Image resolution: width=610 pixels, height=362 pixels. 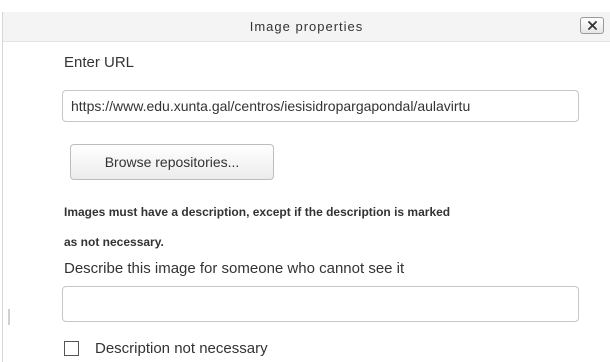 What do you see at coordinates (71, 348) in the screenshot?
I see `description-not-necessary-checkbox` at bounding box center [71, 348].